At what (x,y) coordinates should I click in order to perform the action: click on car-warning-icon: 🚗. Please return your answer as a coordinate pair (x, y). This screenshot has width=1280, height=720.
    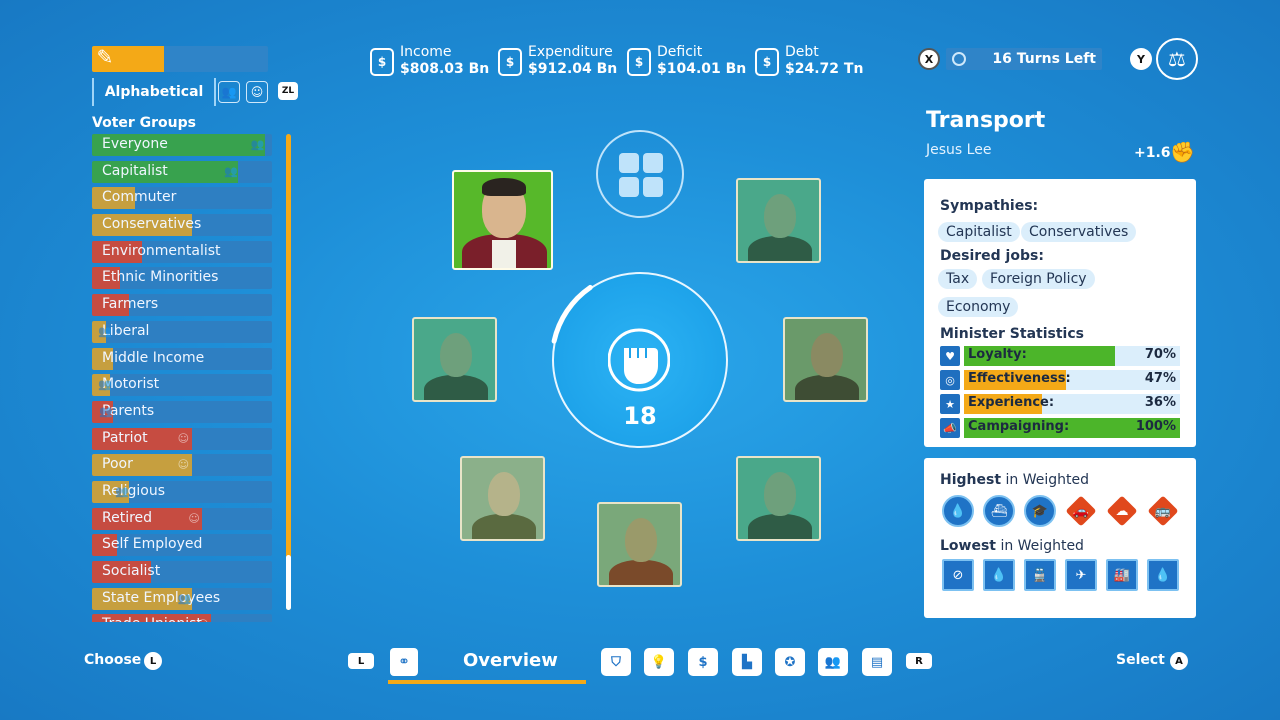
    Looking at the image, I should click on (1081, 511).